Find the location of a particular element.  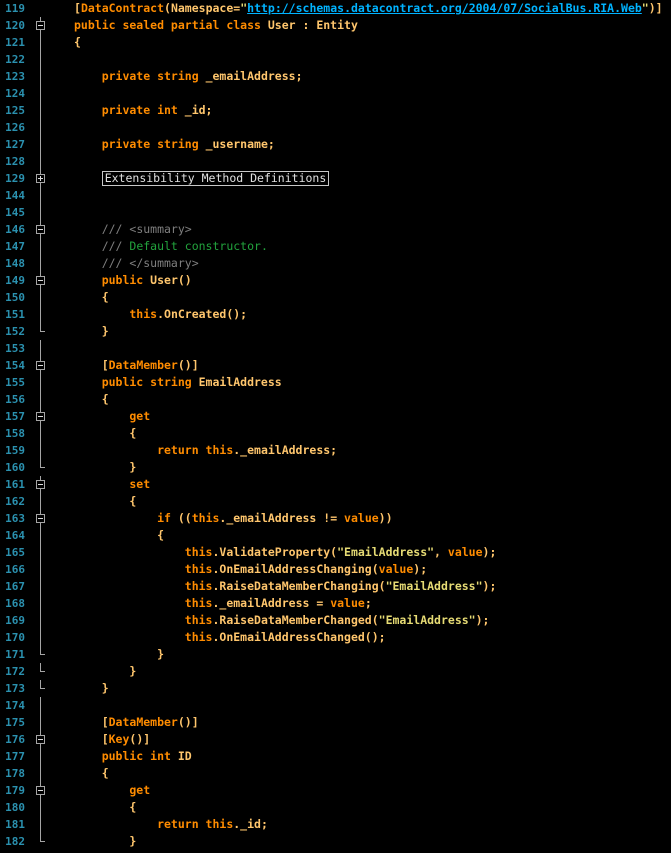

code-line: 163 if ((this._emailAddress != value)) is located at coordinates (335, 518).